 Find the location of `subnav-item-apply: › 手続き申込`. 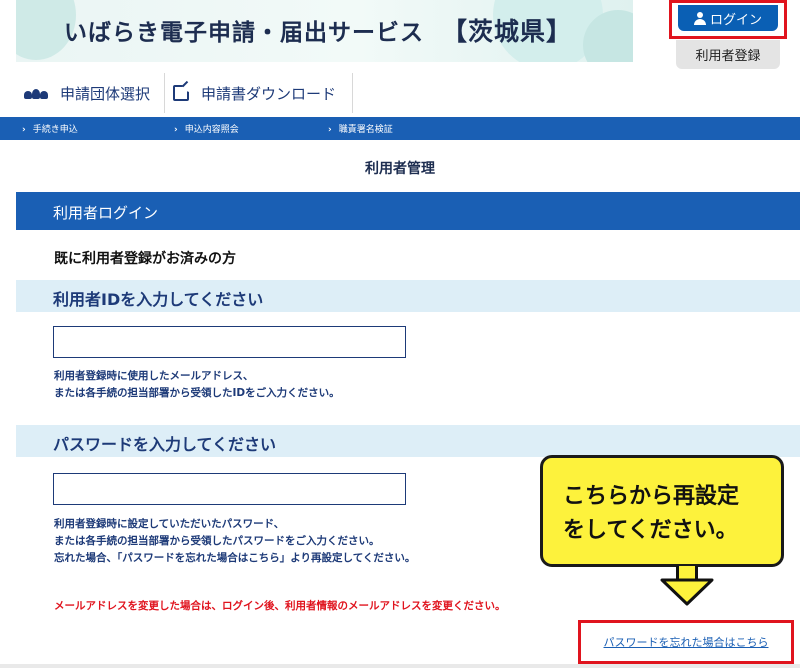

subnav-item-apply: › 手続き申込 is located at coordinates (50, 128).